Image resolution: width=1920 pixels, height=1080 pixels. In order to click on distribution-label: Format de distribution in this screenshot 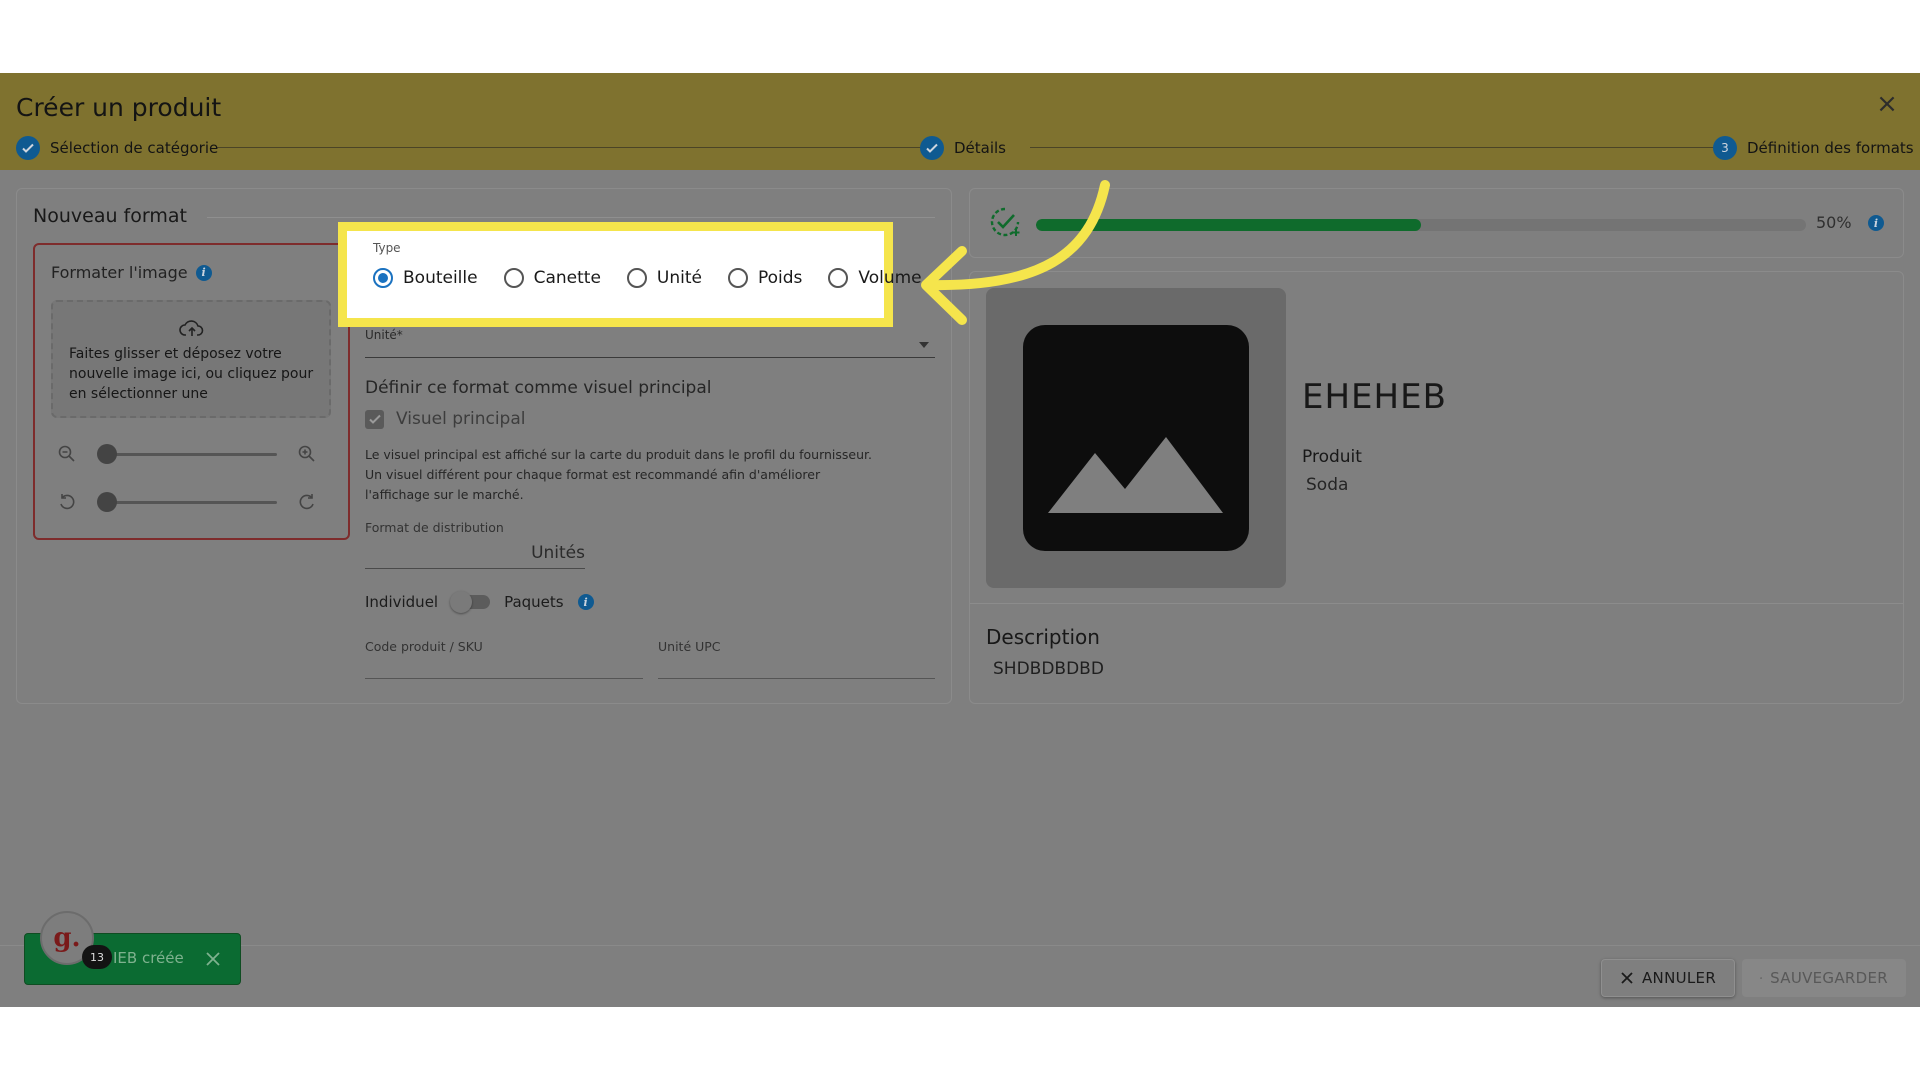, I will do `click(434, 527)`.